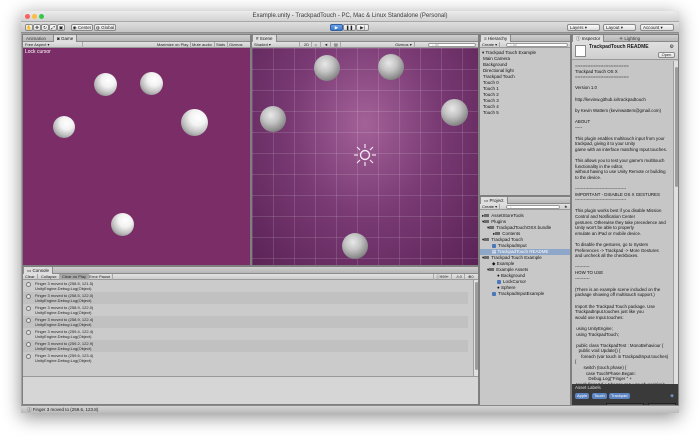  I want to click on hierarchy-tab-bar: ≡ Hierarchy, so click(525, 38).